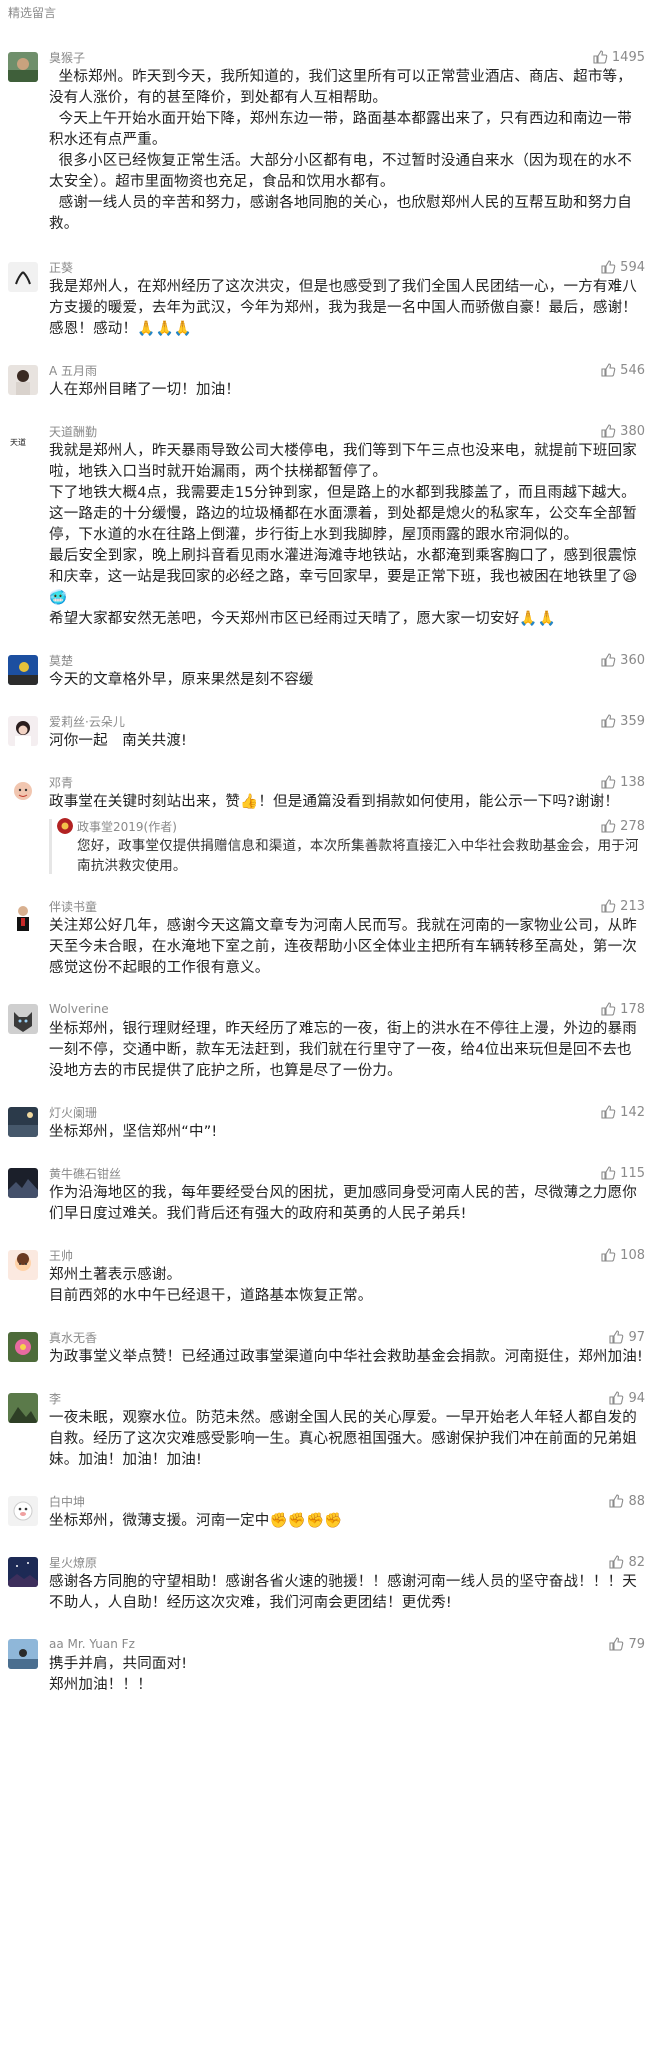  Describe the element at coordinates (329, 1512) in the screenshot. I see `comment-item: 白中坤 88 坐标郑州，微薄支援。河南一定中✊✊✊✊` at that location.